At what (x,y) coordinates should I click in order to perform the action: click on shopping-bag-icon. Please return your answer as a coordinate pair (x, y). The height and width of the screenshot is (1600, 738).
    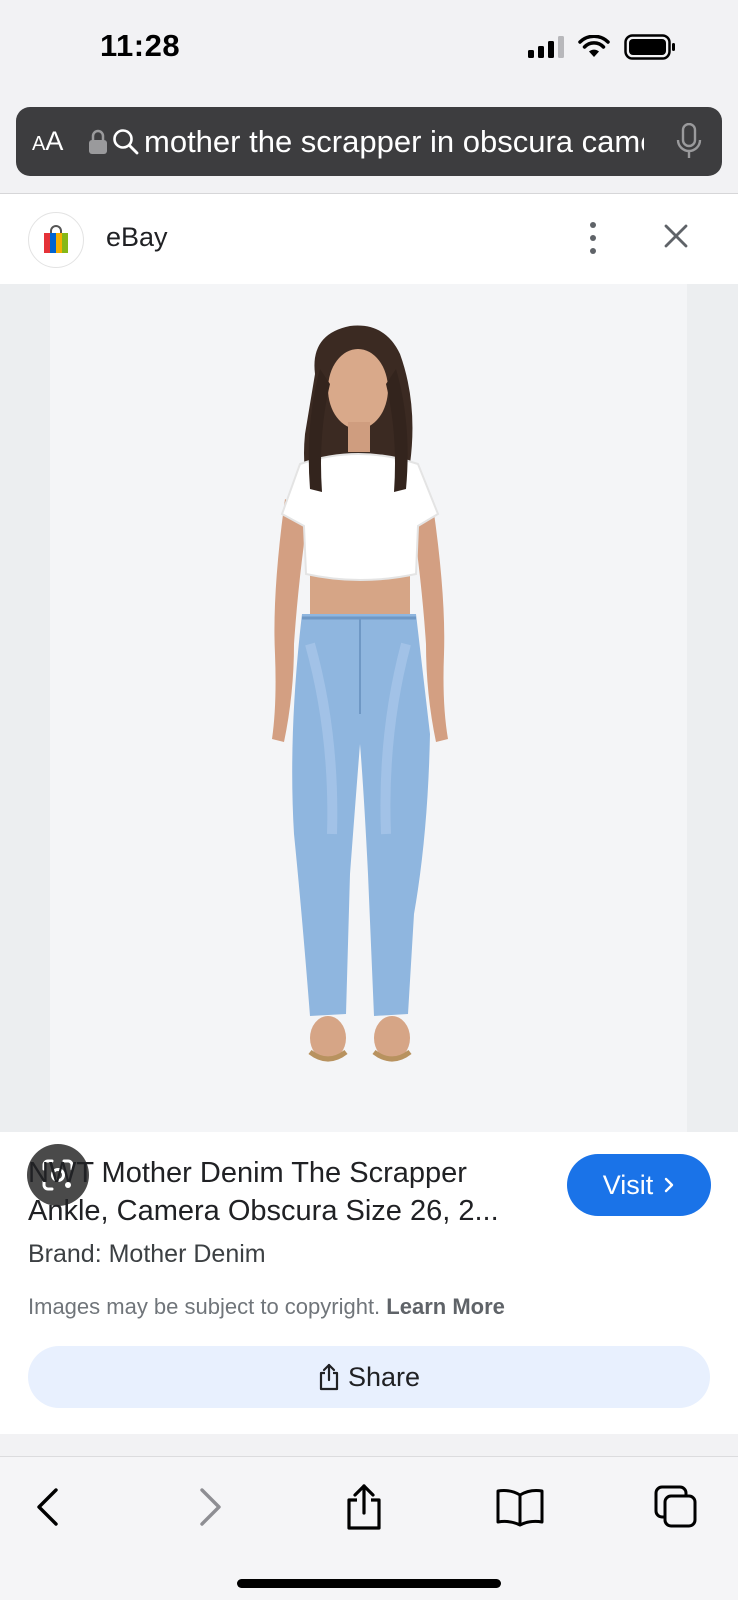
    Looking at the image, I should click on (56, 239).